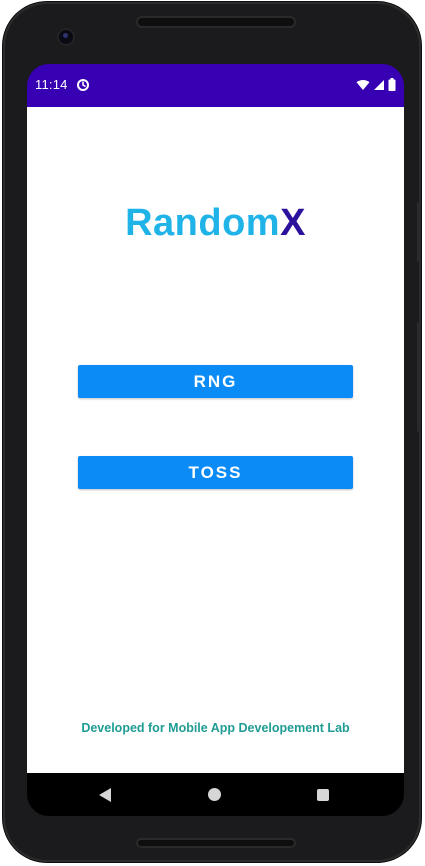  What do you see at coordinates (203, 223) in the screenshot?
I see `app-title-main: Random` at bounding box center [203, 223].